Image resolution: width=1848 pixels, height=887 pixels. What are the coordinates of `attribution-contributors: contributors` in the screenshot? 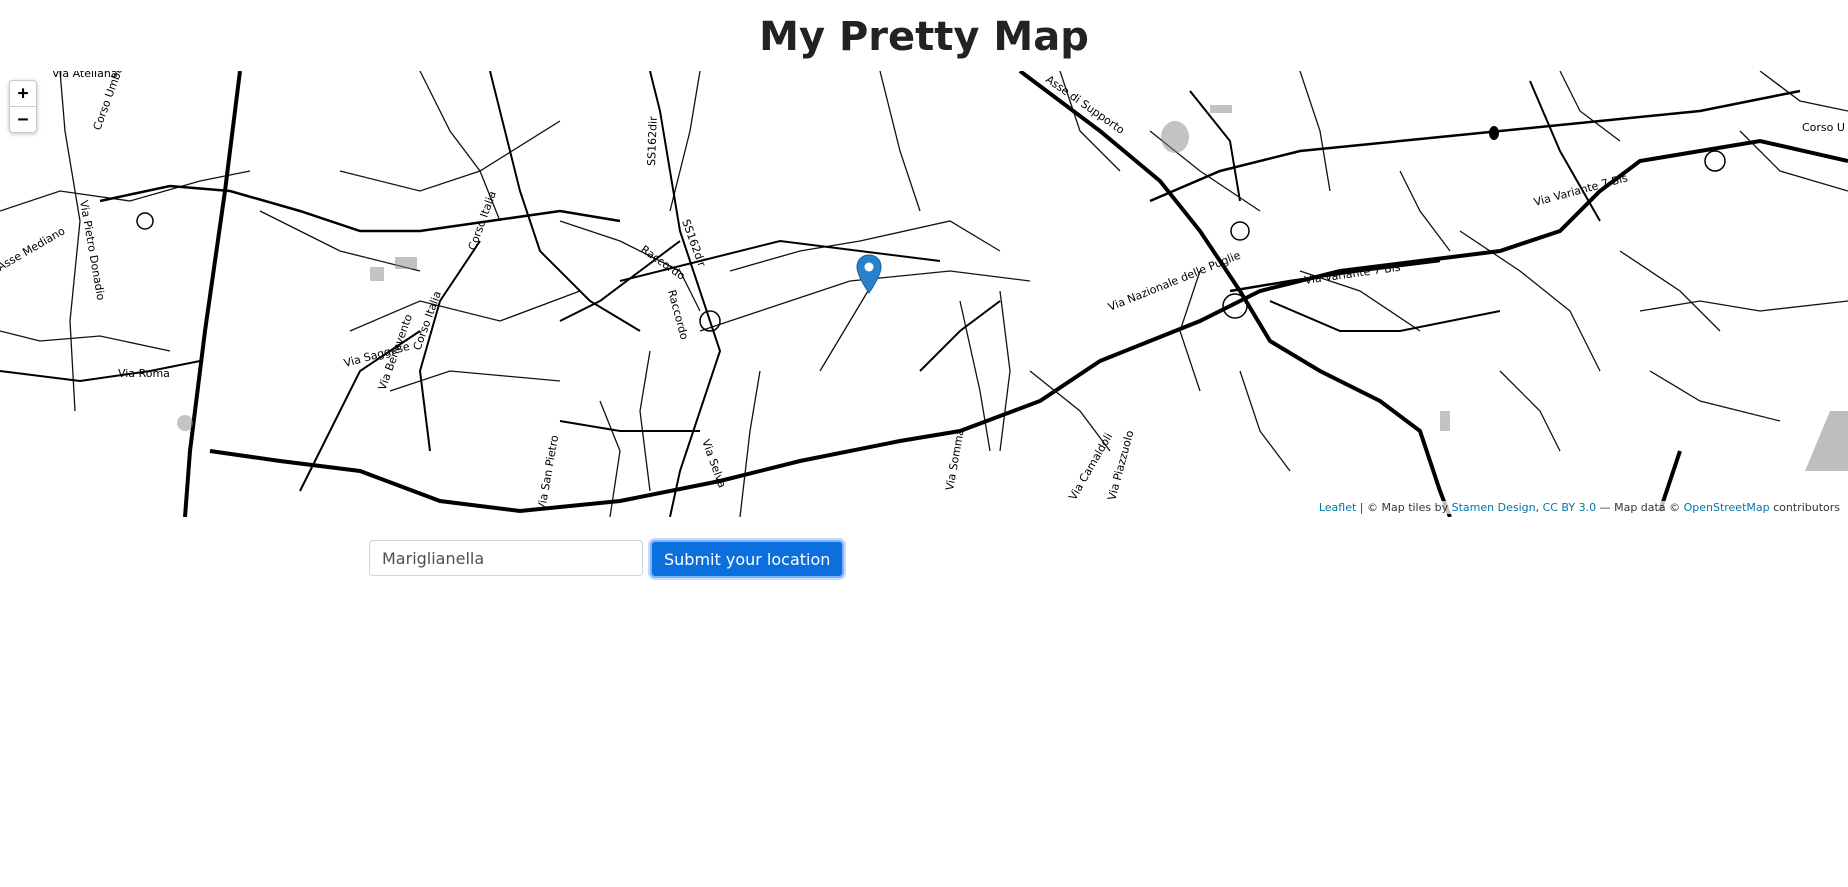 It's located at (1804, 507).